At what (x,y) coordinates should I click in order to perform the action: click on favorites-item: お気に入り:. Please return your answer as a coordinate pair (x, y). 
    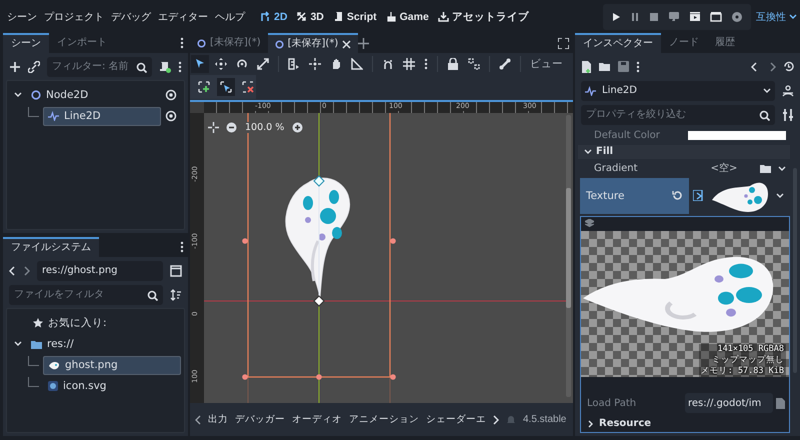
    Looking at the image, I should click on (104, 323).